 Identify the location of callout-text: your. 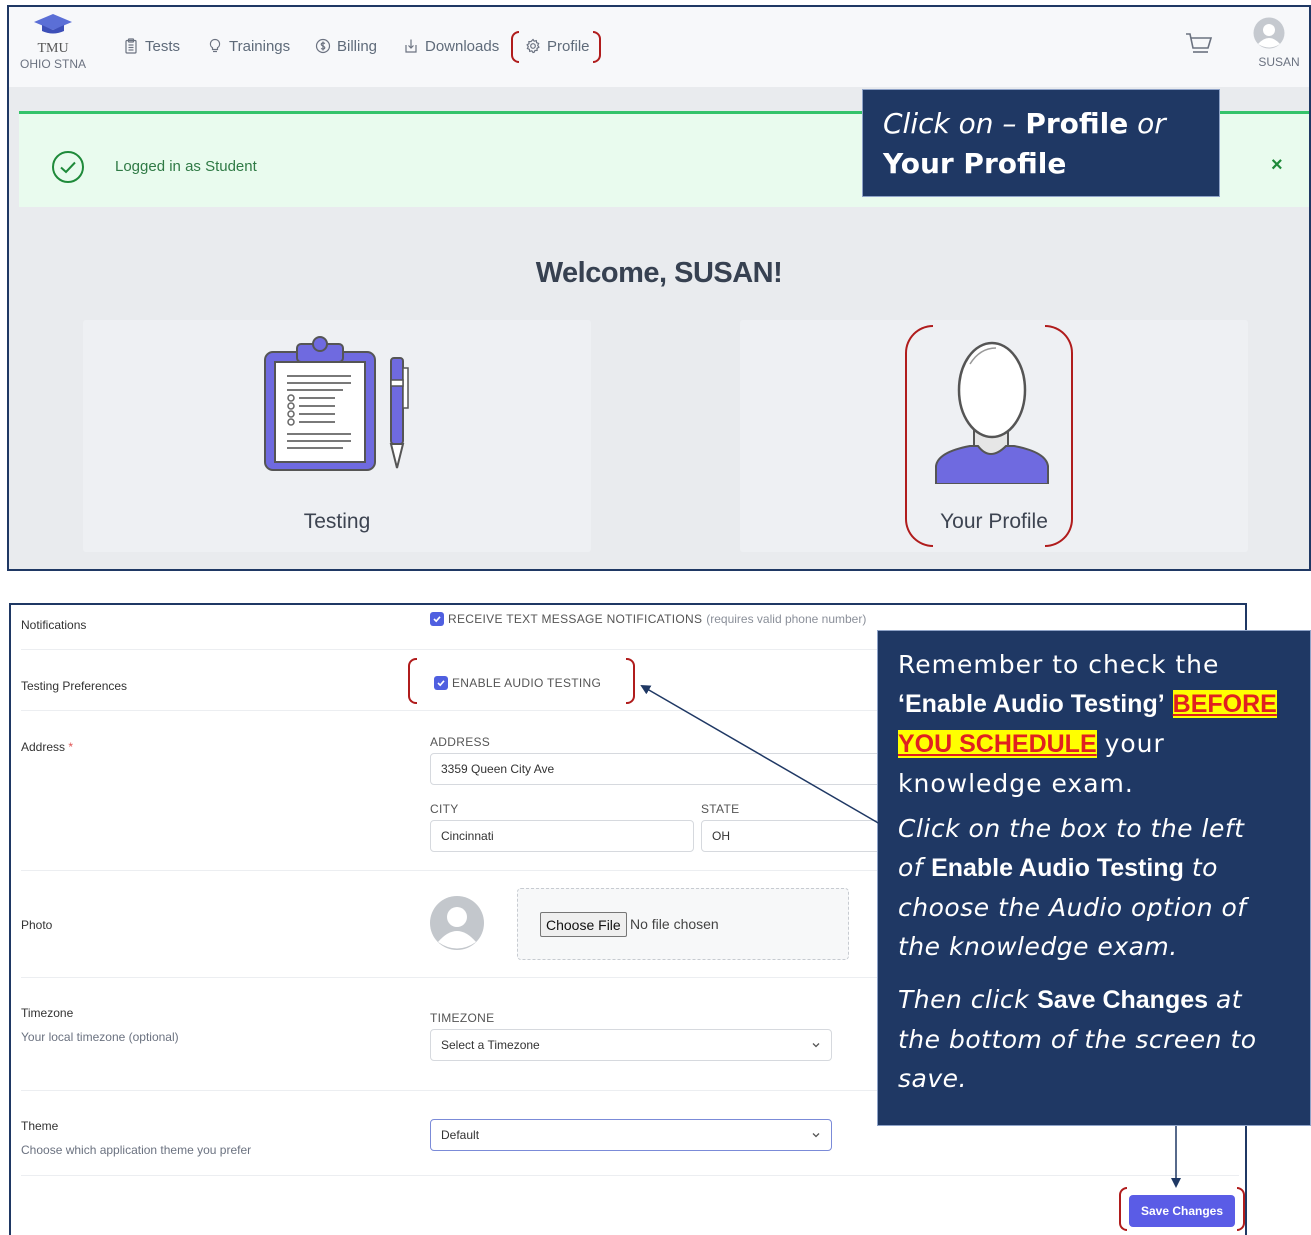
(1134, 743).